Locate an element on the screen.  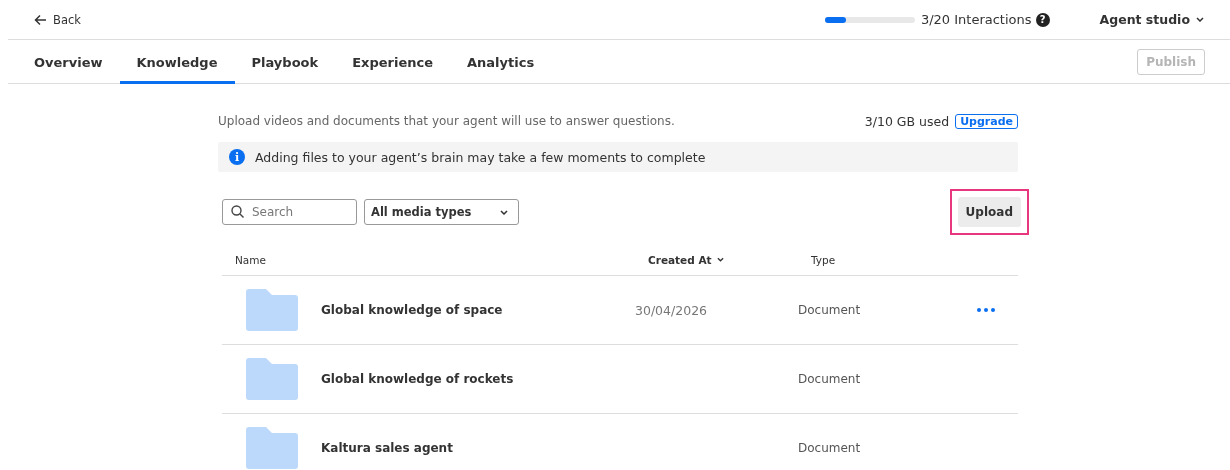
table-row: Global knowledge of rockets Document is located at coordinates (620, 379).